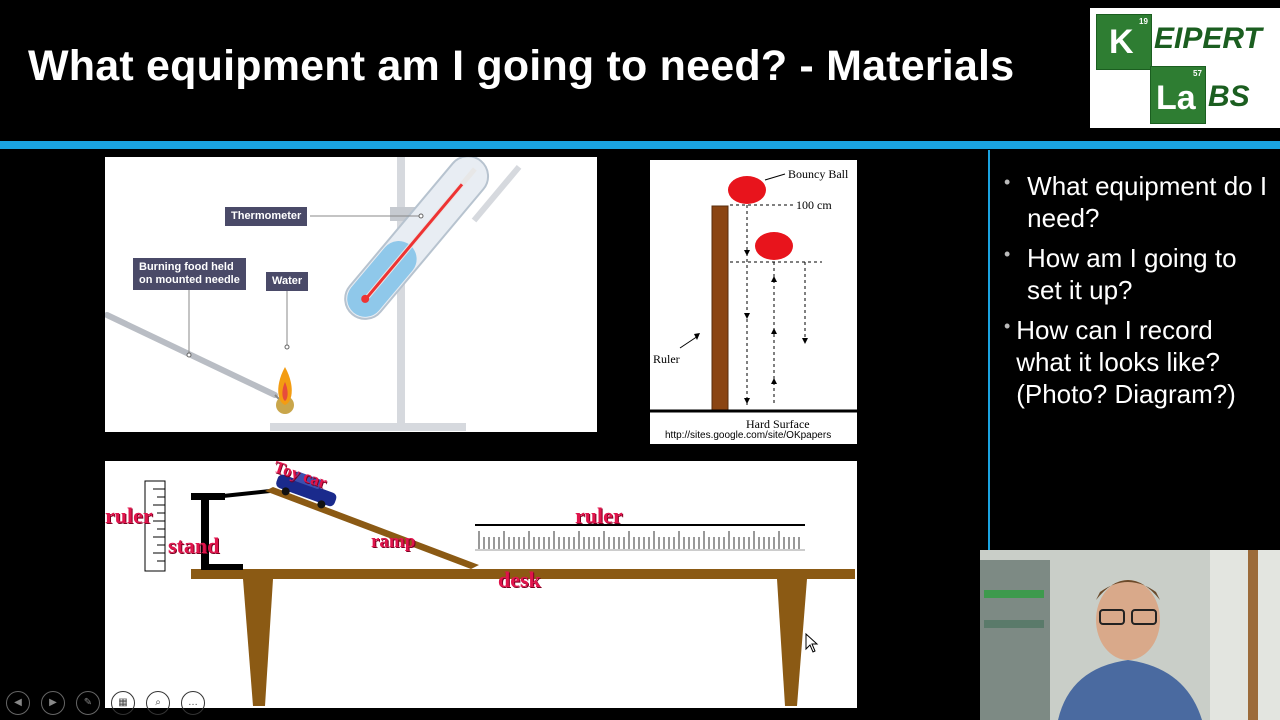 This screenshot has height=720, width=1280. Describe the element at coordinates (313, 294) in the screenshot. I see `calorimeter-drawing` at that location.